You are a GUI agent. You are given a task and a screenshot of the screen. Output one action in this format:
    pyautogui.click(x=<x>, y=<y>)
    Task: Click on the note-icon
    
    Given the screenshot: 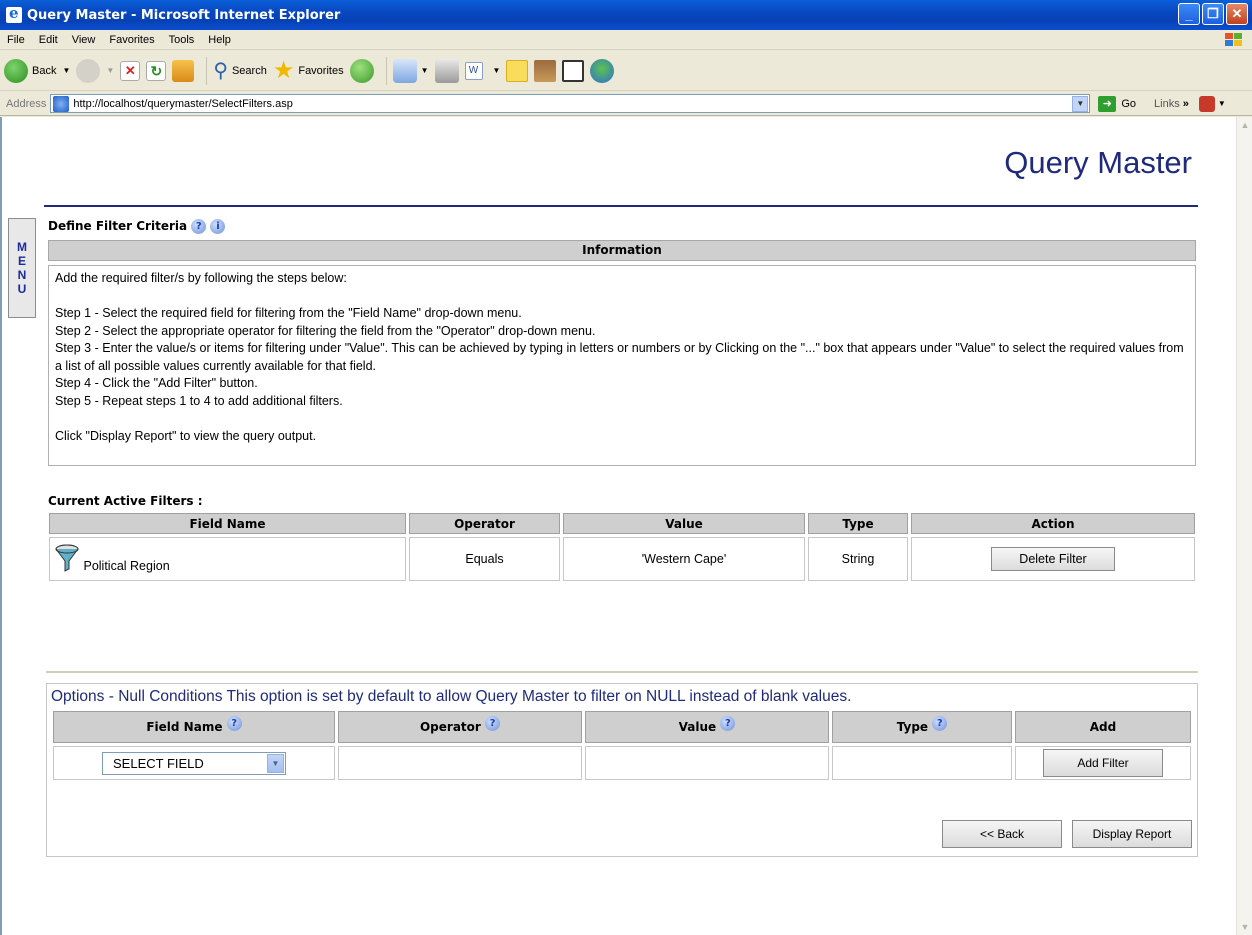 What is the action you would take?
    pyautogui.click(x=517, y=70)
    